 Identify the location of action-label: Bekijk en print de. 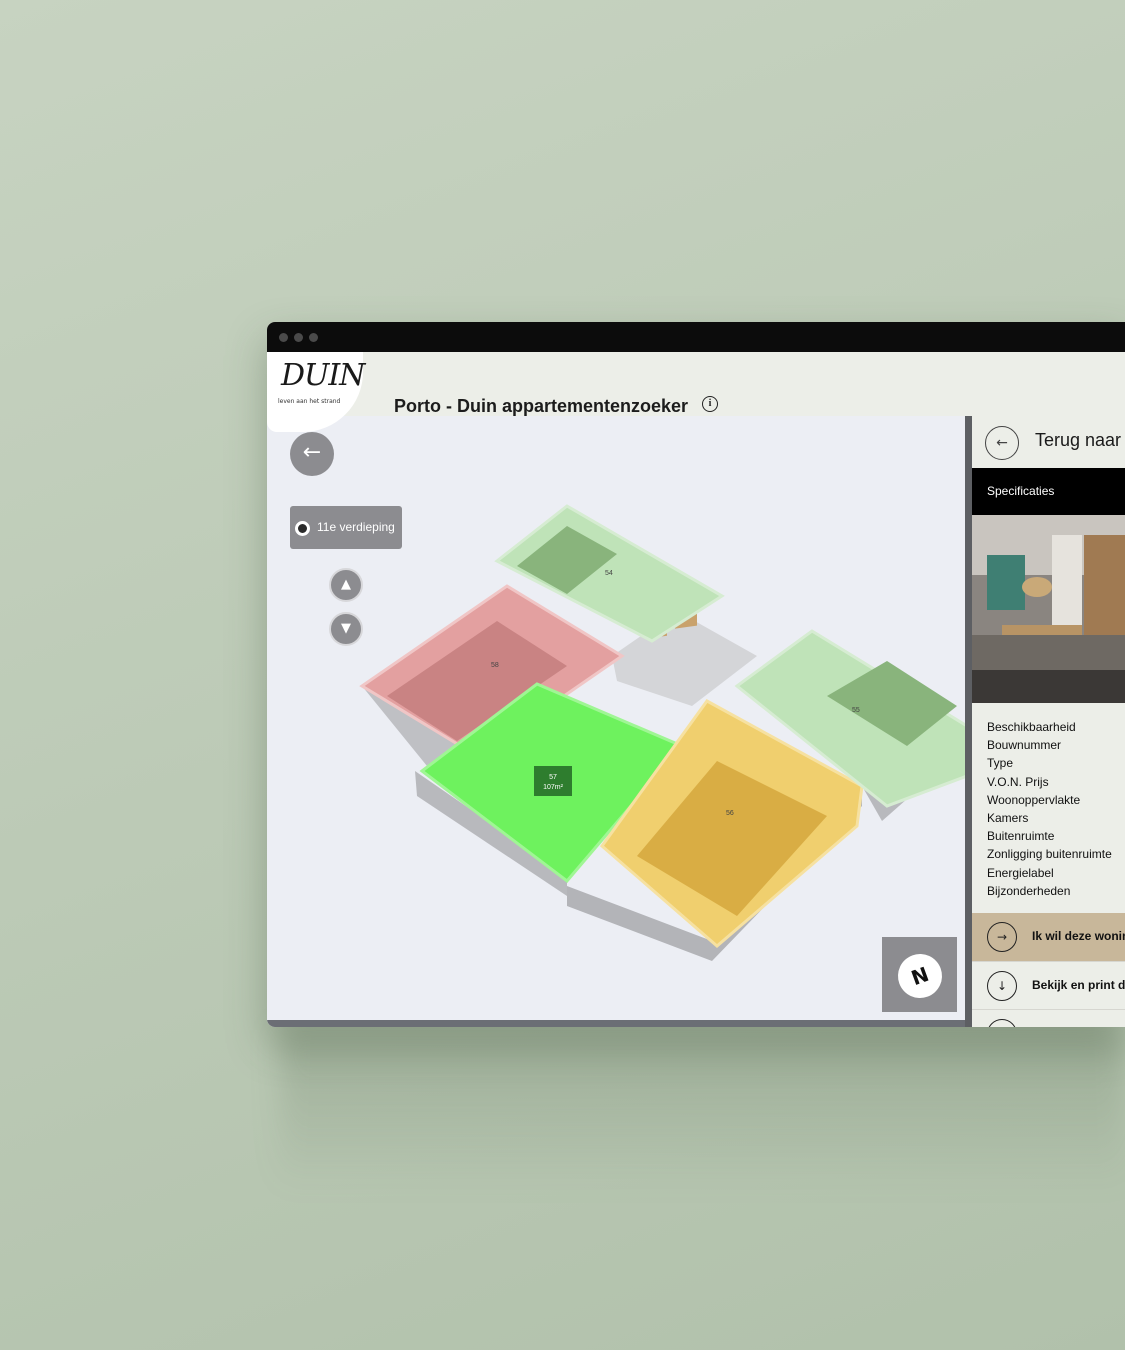
(1078, 985).